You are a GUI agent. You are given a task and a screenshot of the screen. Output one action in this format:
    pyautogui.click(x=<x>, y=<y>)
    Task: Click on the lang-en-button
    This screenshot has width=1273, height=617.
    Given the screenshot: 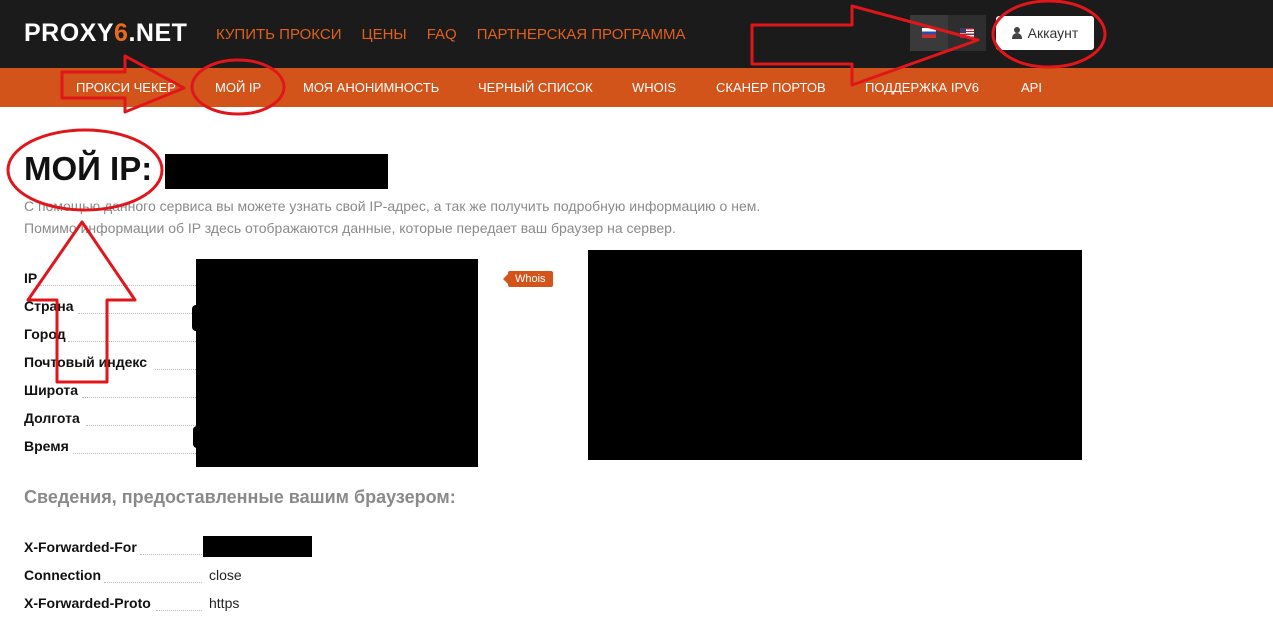 What is the action you would take?
    pyautogui.click(x=967, y=33)
    